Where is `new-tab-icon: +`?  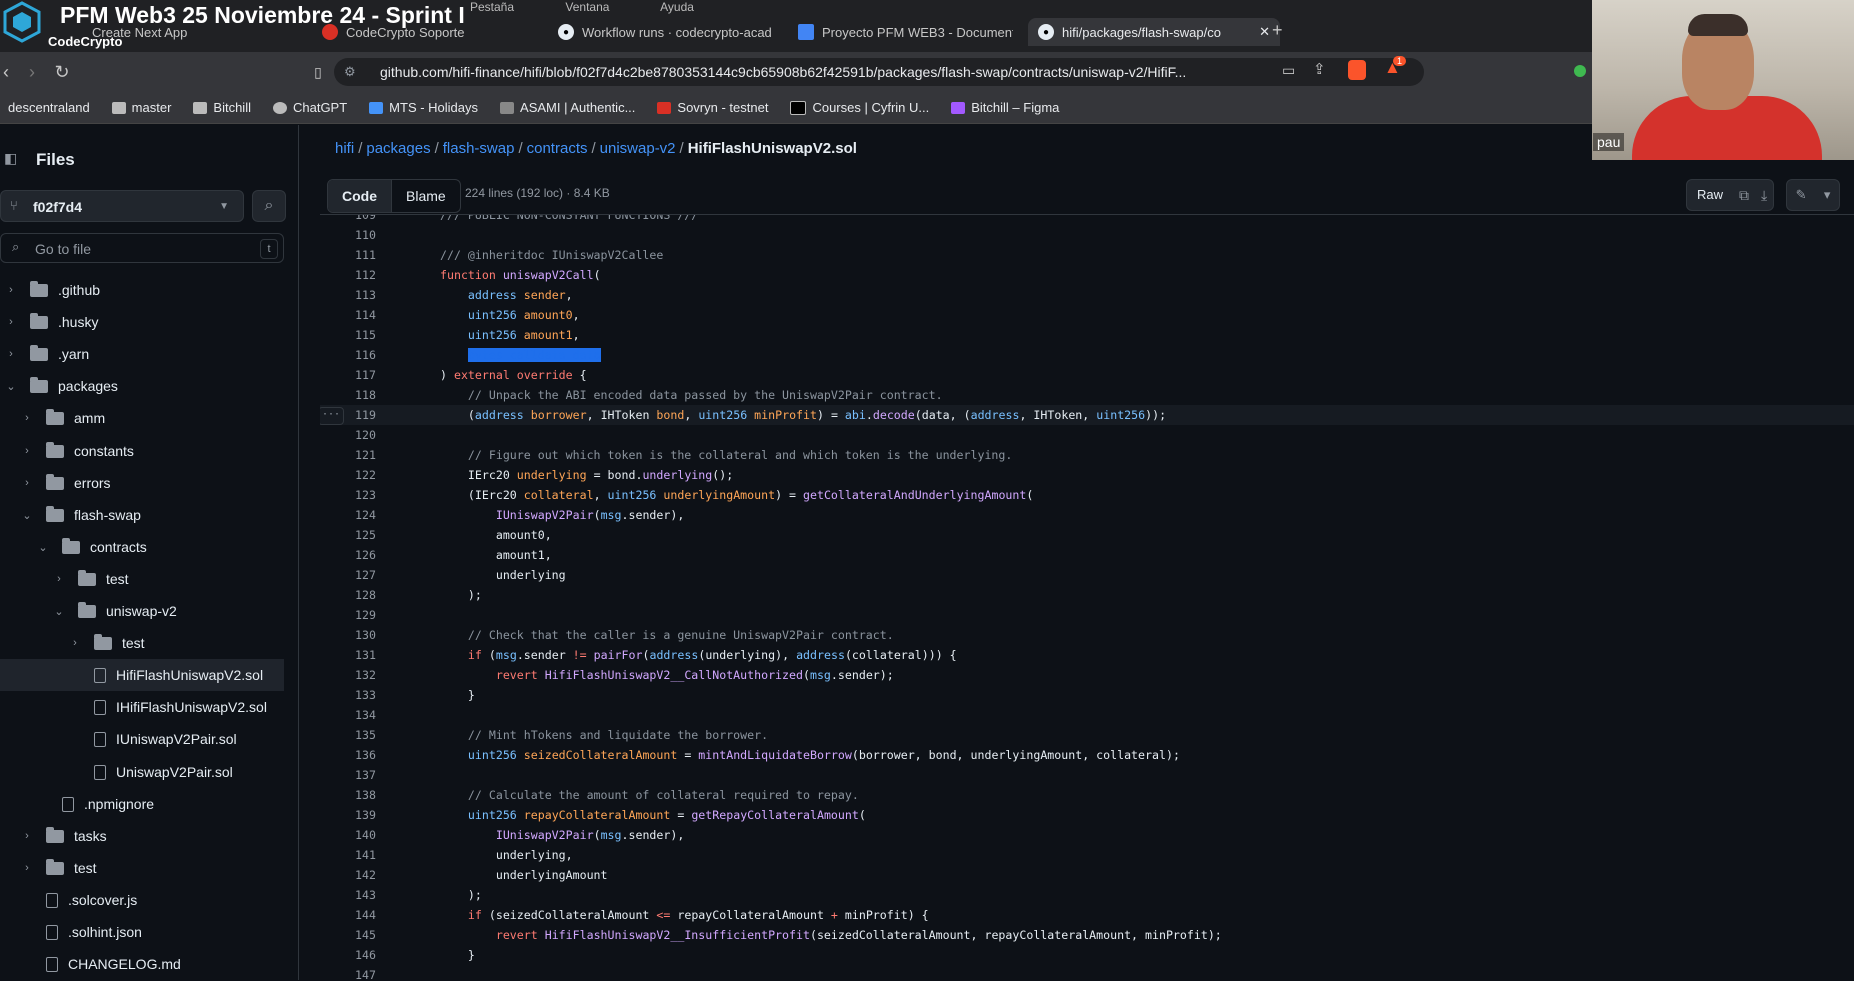 new-tab-icon: + is located at coordinates (1277, 30).